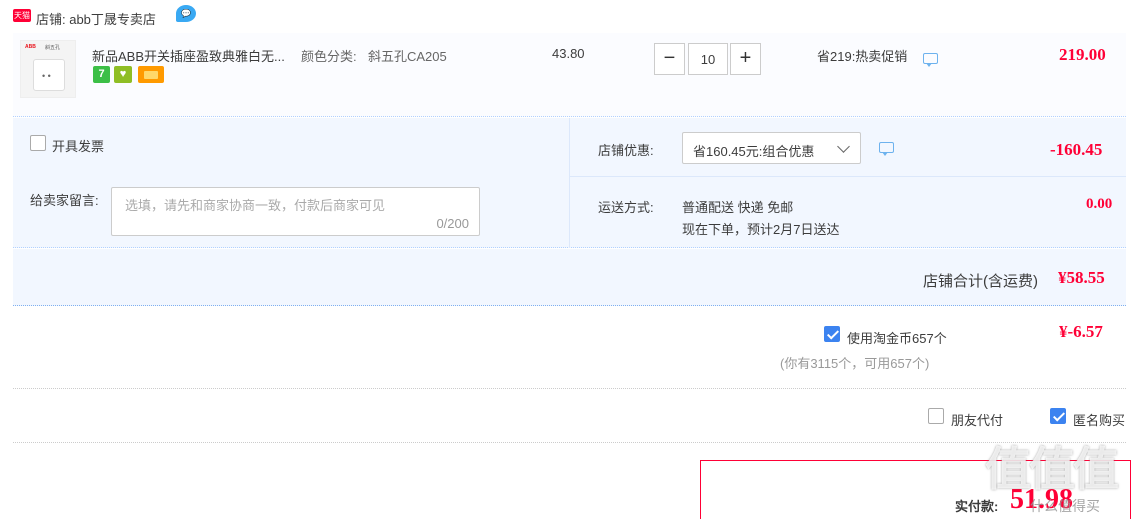 This screenshot has height=519, width=1131. What do you see at coordinates (1076, 149) in the screenshot?
I see `discount-amount: -160.45` at bounding box center [1076, 149].